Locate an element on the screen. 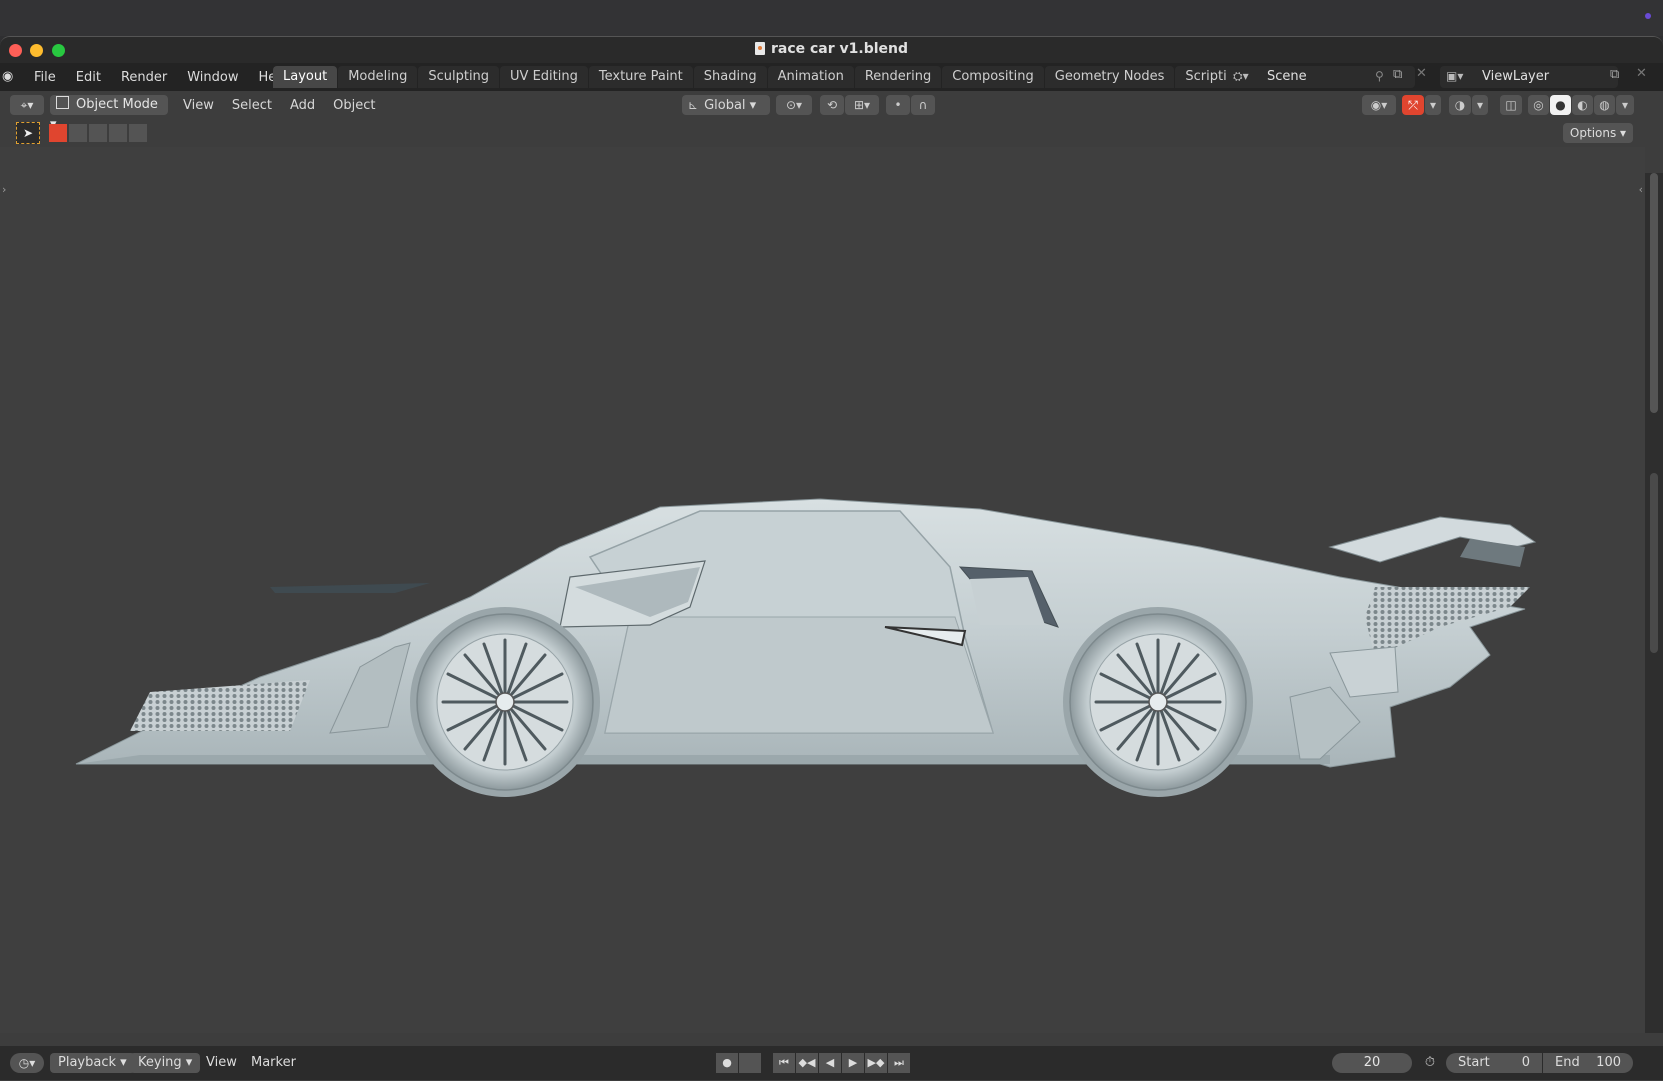 The image size is (1663, 1081). playback-dropdown: Playback ▾ is located at coordinates (92, 1063).